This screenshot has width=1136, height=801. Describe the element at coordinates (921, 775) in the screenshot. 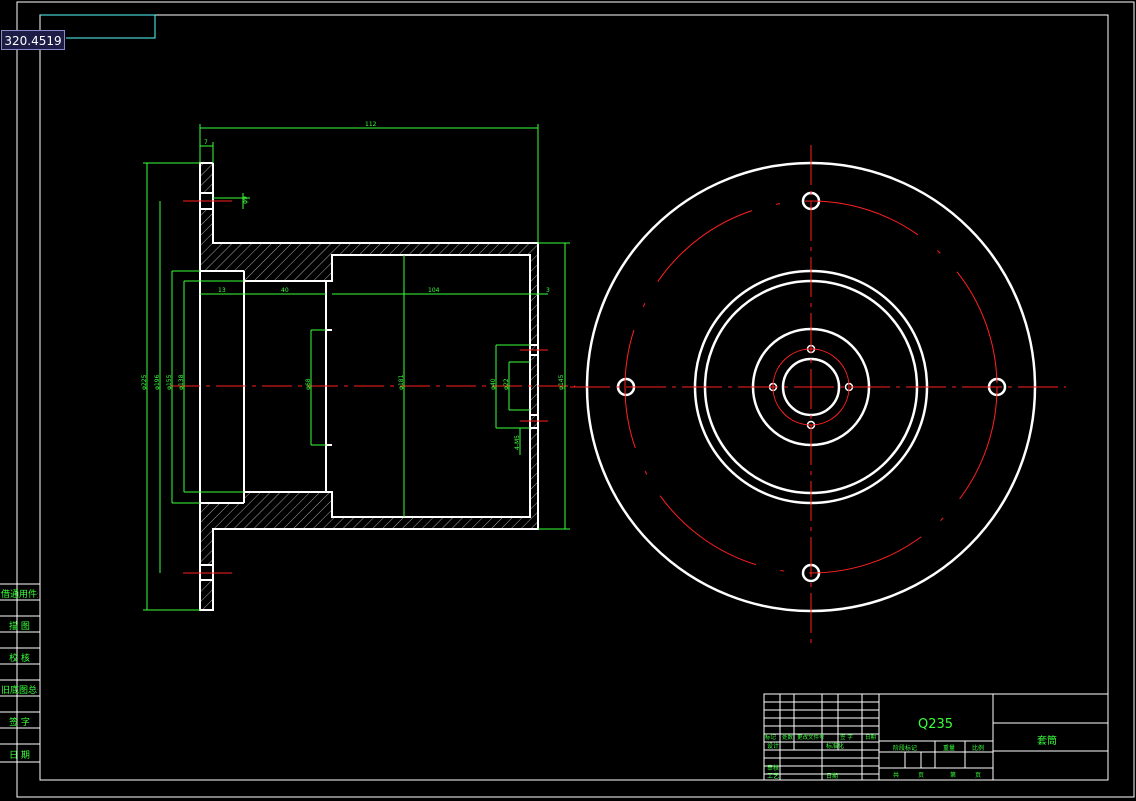

I see `sheet-page1: 页` at that location.